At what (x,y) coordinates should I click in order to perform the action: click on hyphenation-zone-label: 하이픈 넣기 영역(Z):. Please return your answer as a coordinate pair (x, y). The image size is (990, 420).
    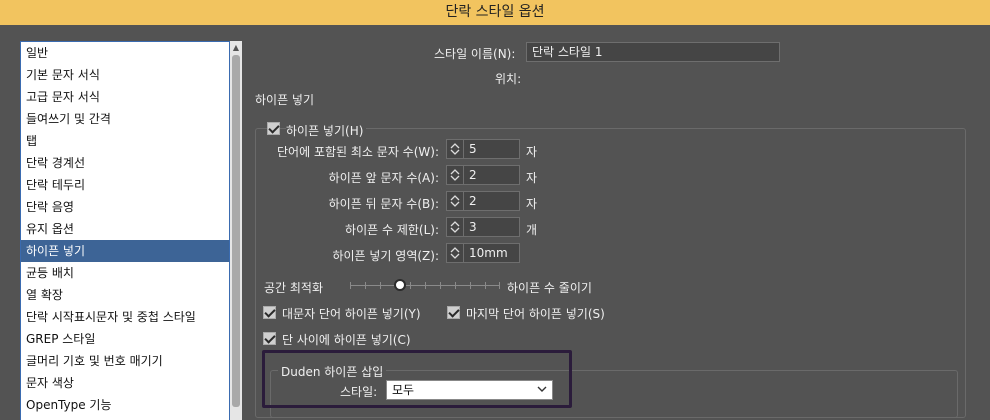
    Looking at the image, I should click on (385, 256).